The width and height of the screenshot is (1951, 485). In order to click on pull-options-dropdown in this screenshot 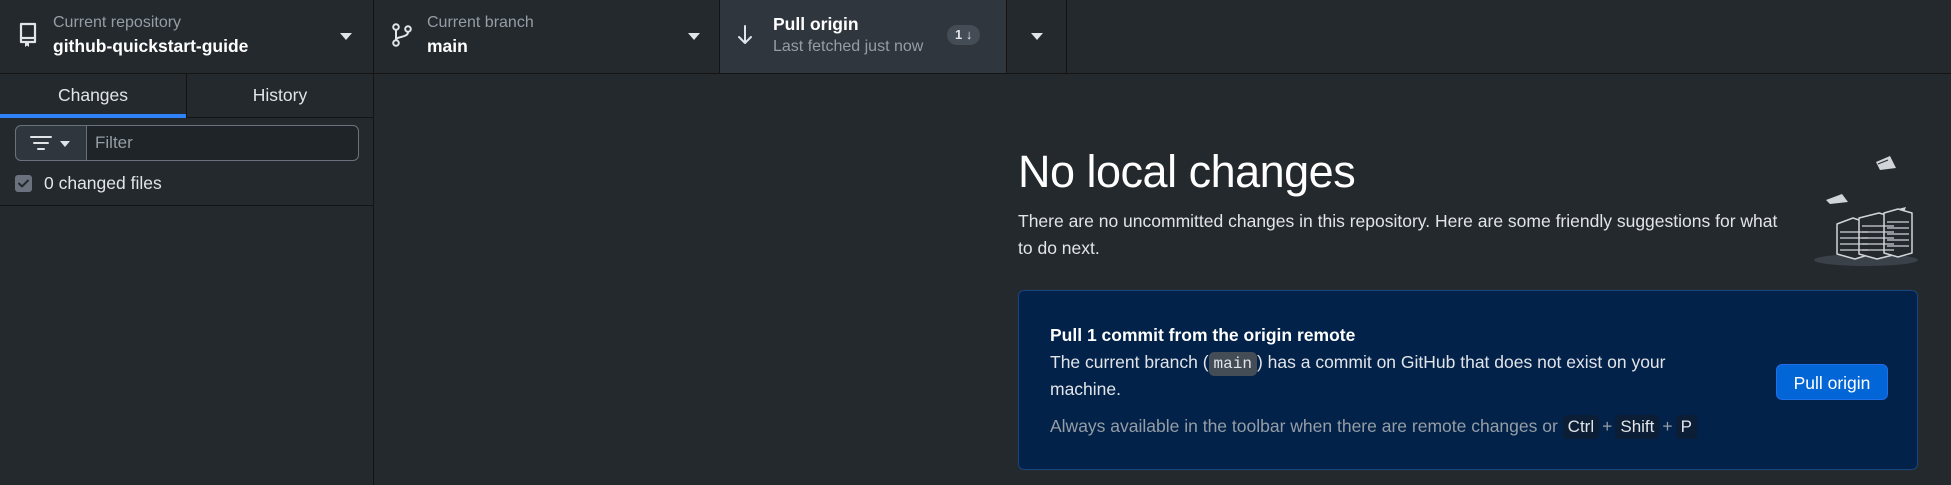, I will do `click(1037, 36)`.